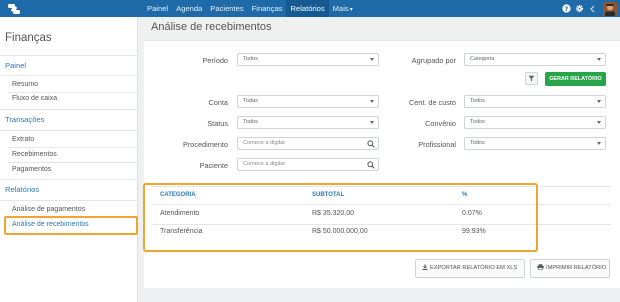 This screenshot has height=302, width=620. Describe the element at coordinates (226, 8) in the screenshot. I see `nav-pacientes: Pacientes` at that location.